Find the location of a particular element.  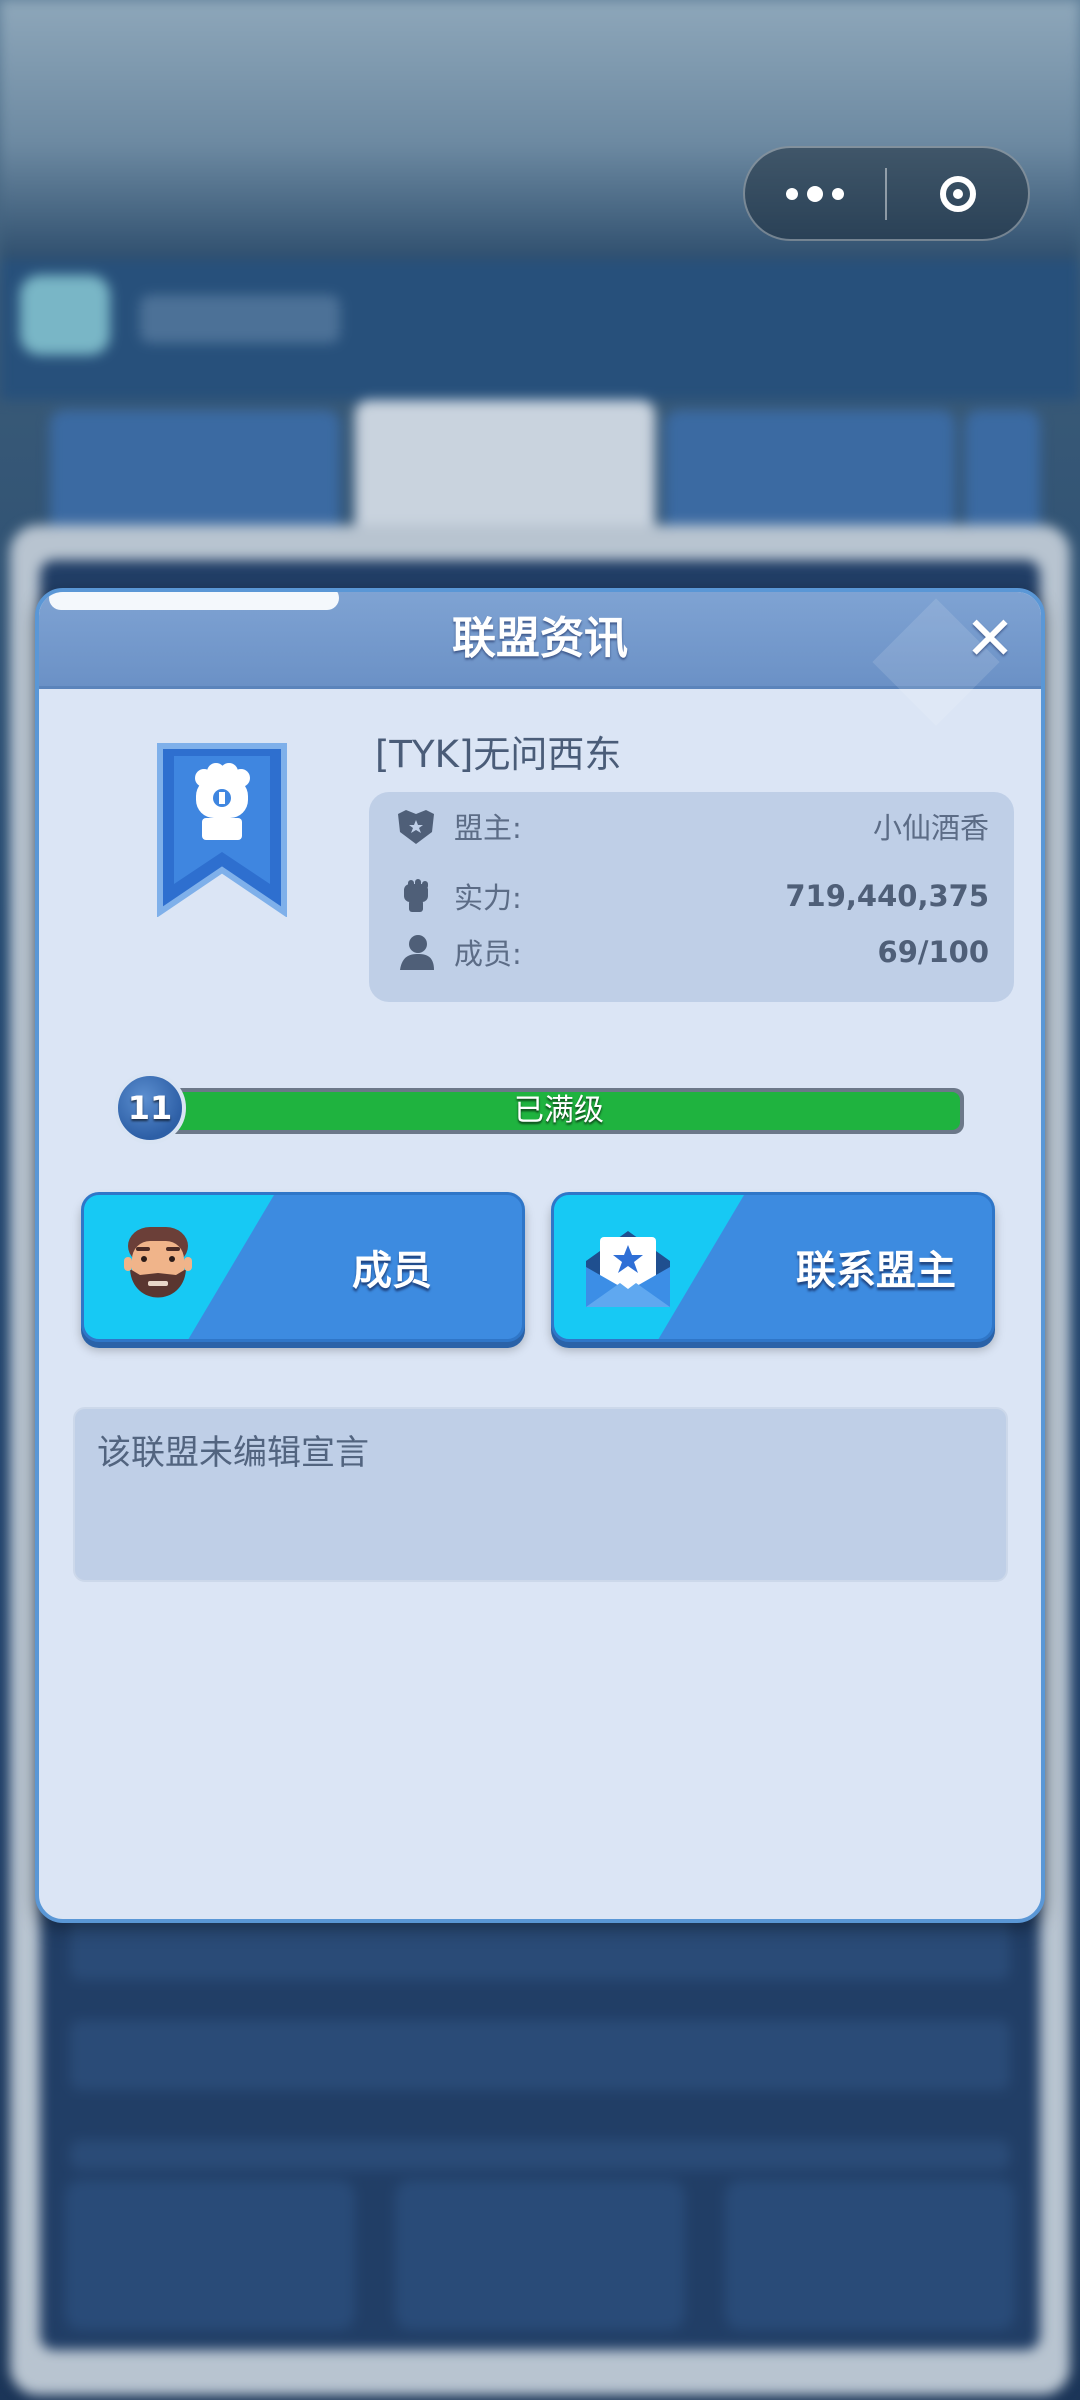

stat-value: 小仙酒香 is located at coordinates (930, 828).